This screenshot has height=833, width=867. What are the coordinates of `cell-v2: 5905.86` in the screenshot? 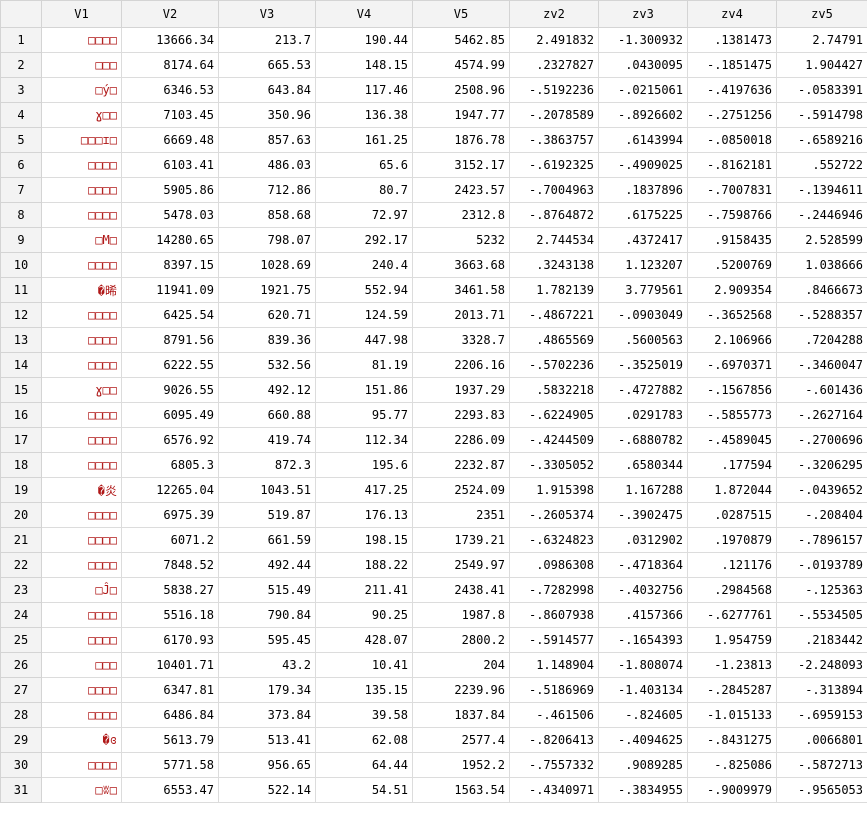 It's located at (170, 190).